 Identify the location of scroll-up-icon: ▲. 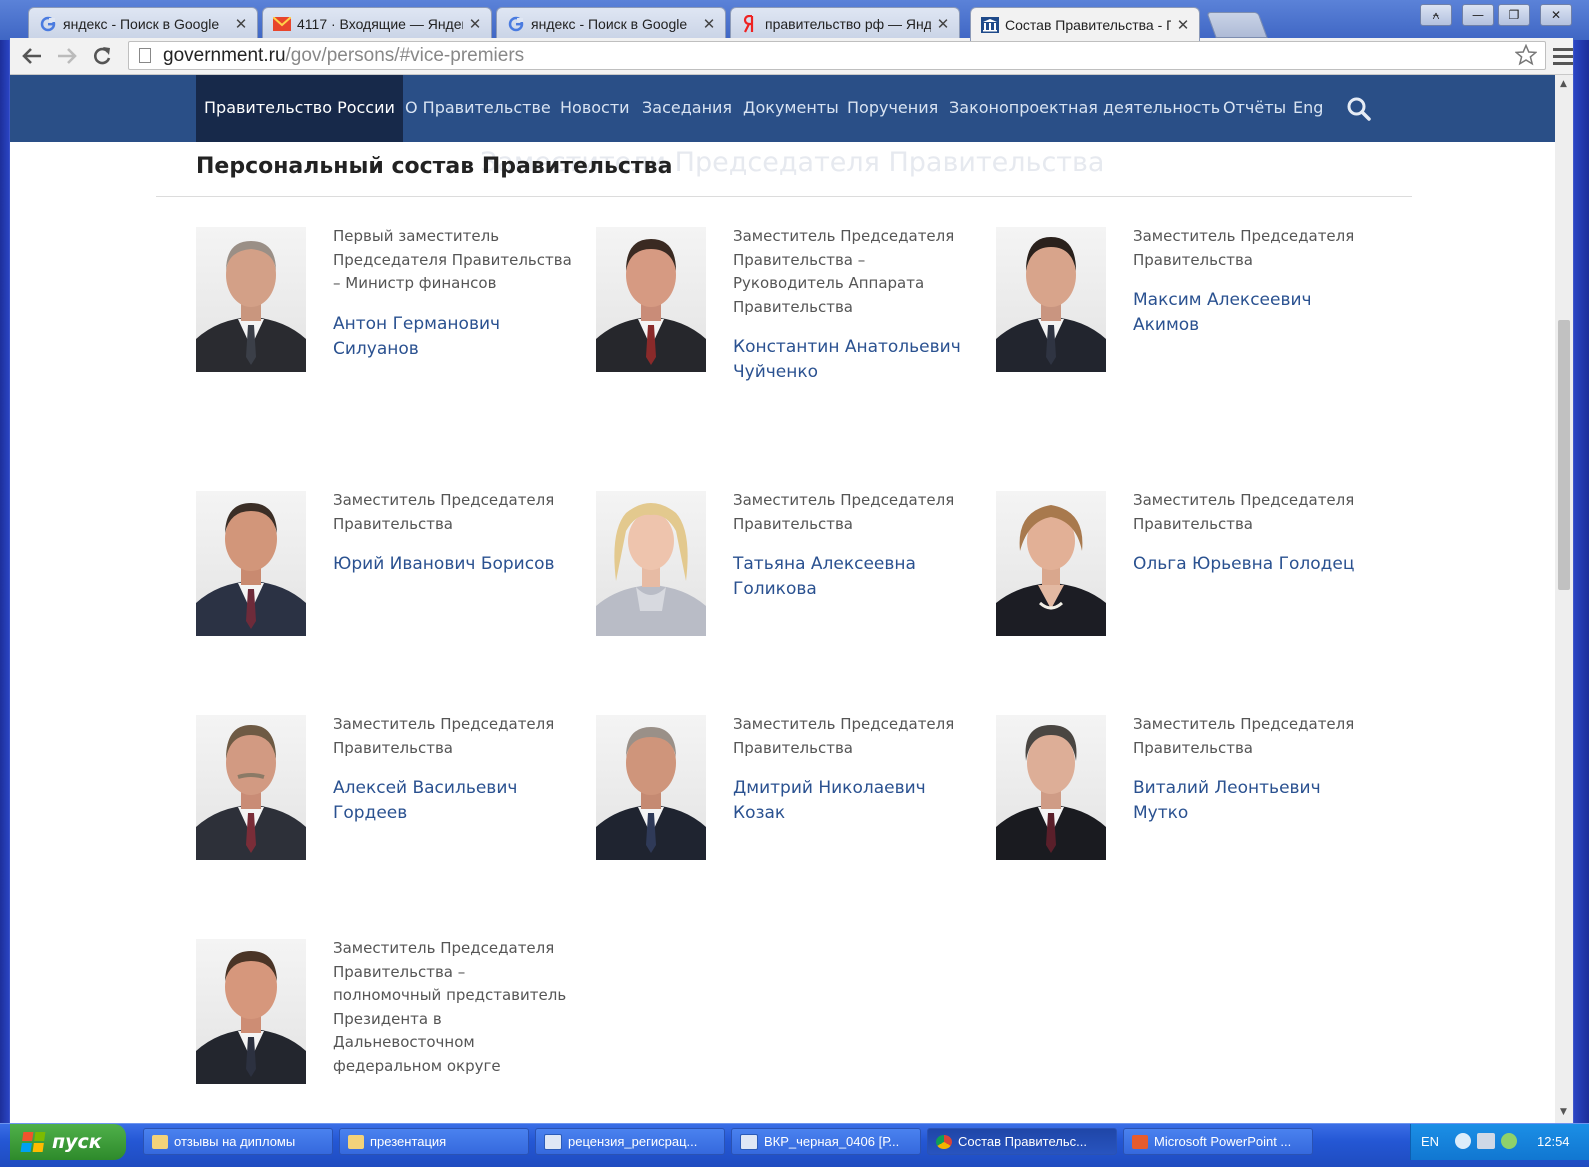
(1563, 84).